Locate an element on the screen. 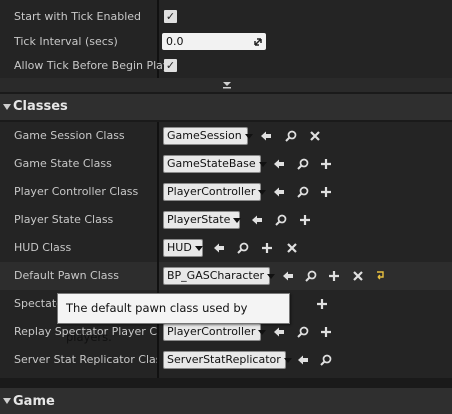 This screenshot has width=452, height=414. server-stat-replicator-class-dropdown: ServerStatReplicator is located at coordinates (227, 360).